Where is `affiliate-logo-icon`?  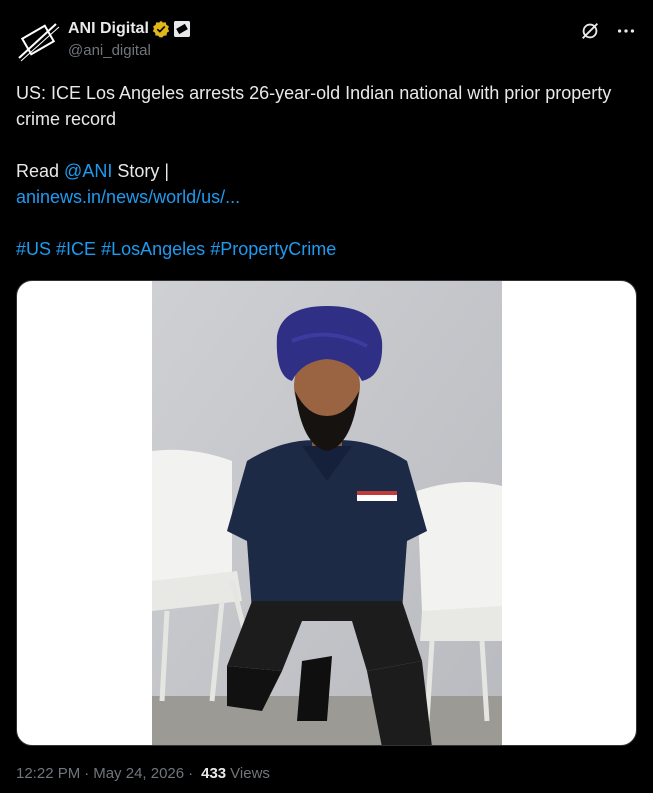 affiliate-logo-icon is located at coordinates (181, 29).